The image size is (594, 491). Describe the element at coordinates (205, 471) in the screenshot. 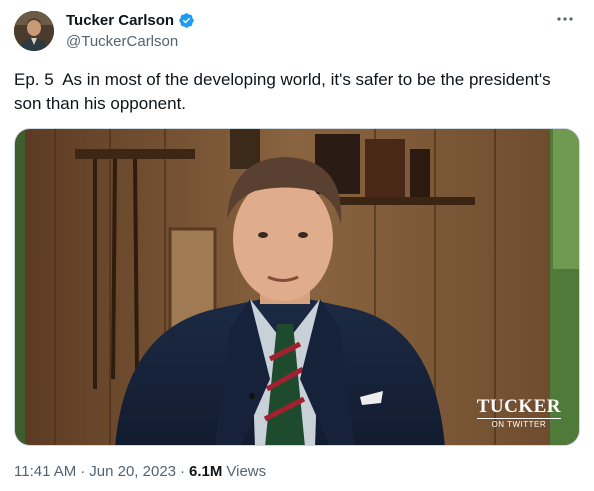

I see `views-count: 6.1M` at that location.